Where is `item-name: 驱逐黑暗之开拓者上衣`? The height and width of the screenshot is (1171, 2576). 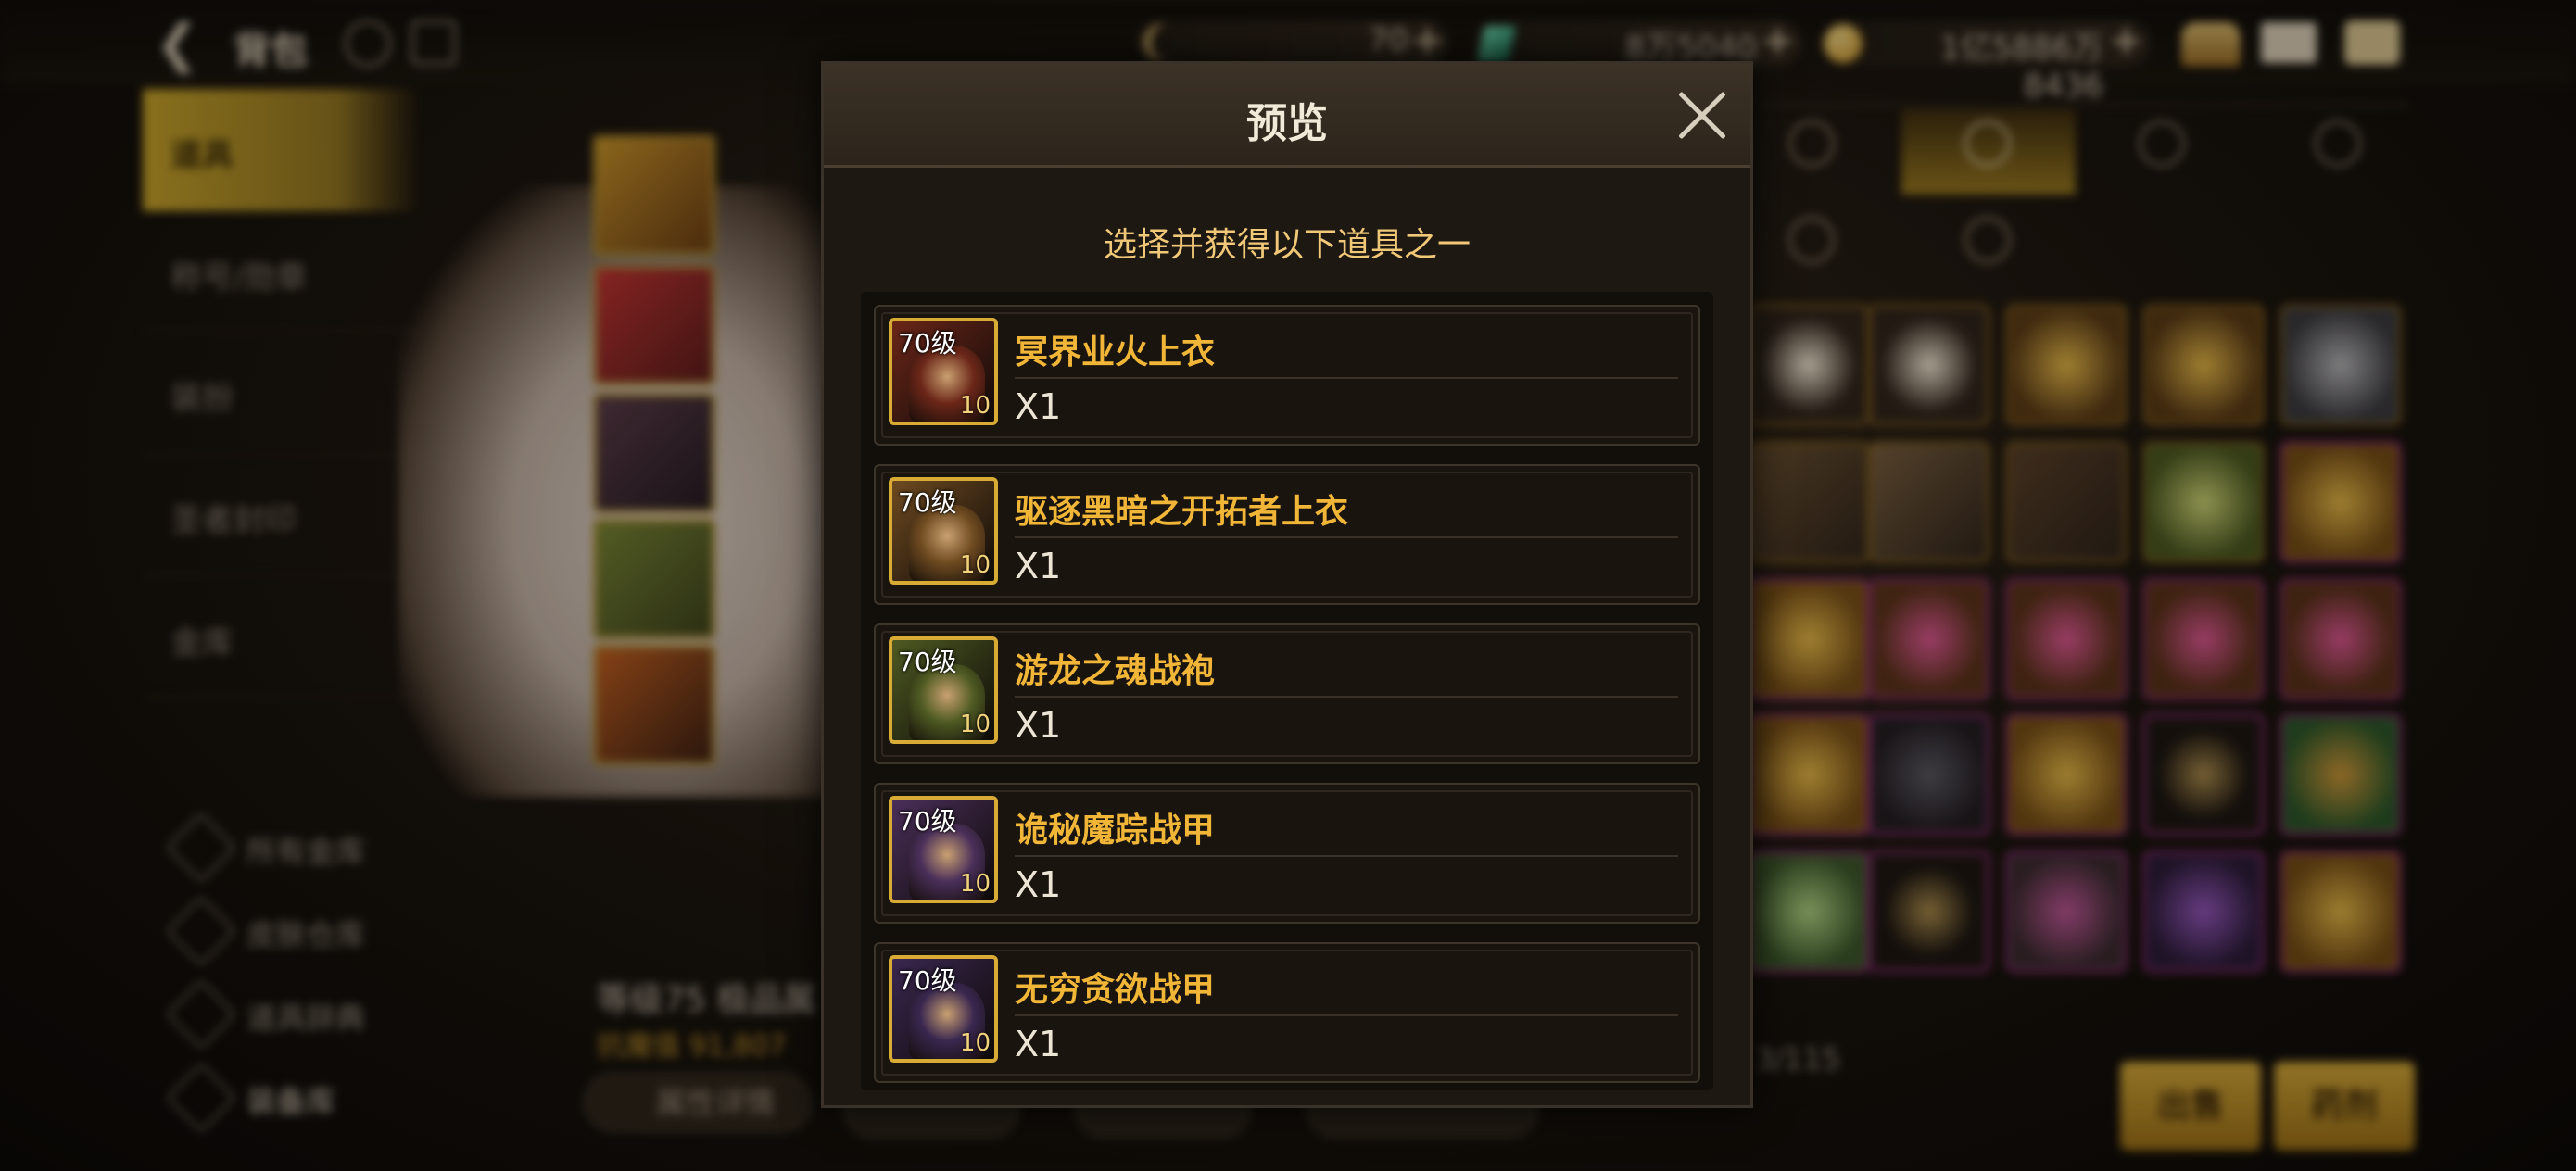 item-name: 驱逐黑暗之开拓者上衣 is located at coordinates (1182, 512).